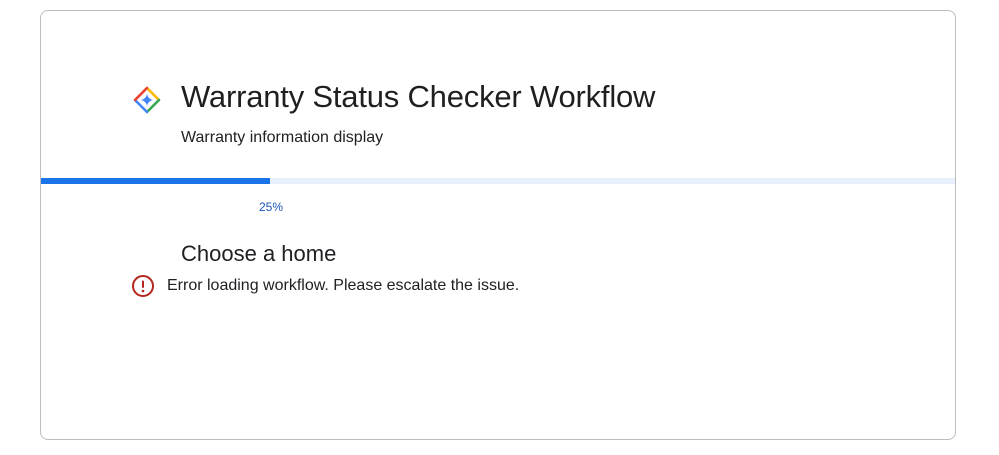 This screenshot has width=999, height=455. Describe the element at coordinates (418, 96) in the screenshot. I see `workflow-title: Warranty Status Checker Workflow` at that location.